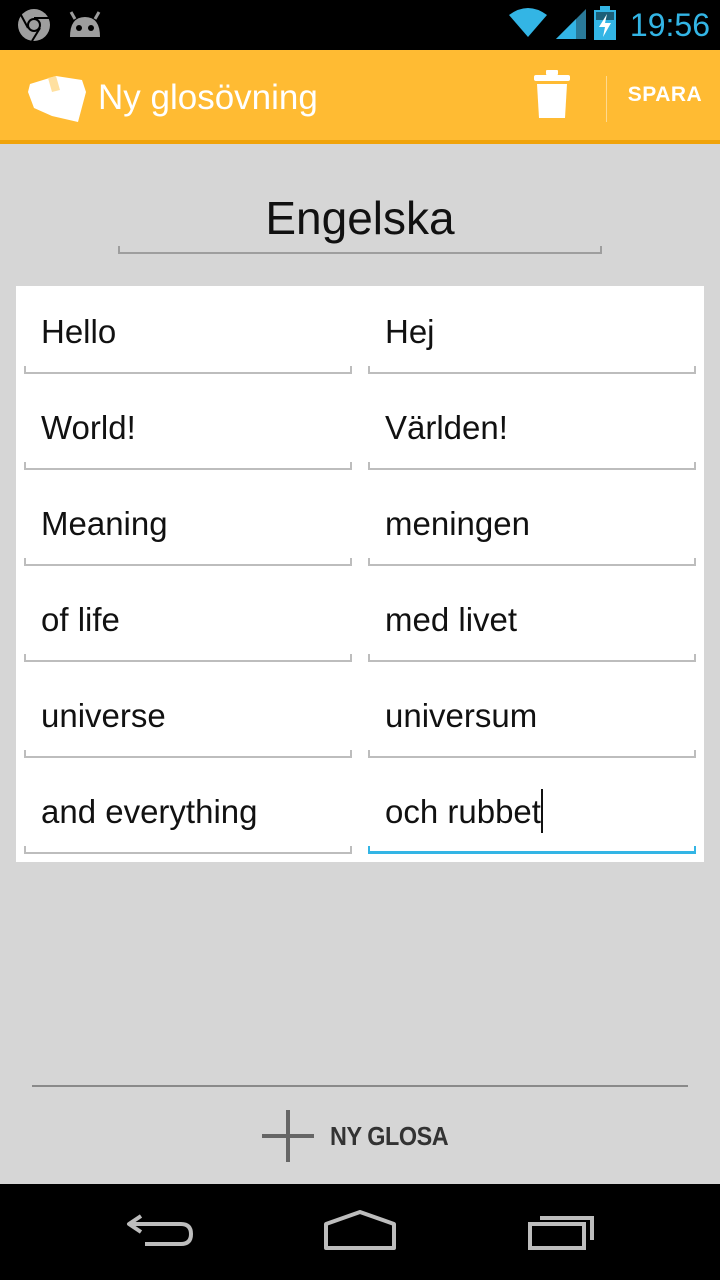  I want to click on word-text: of life, so click(80, 619).